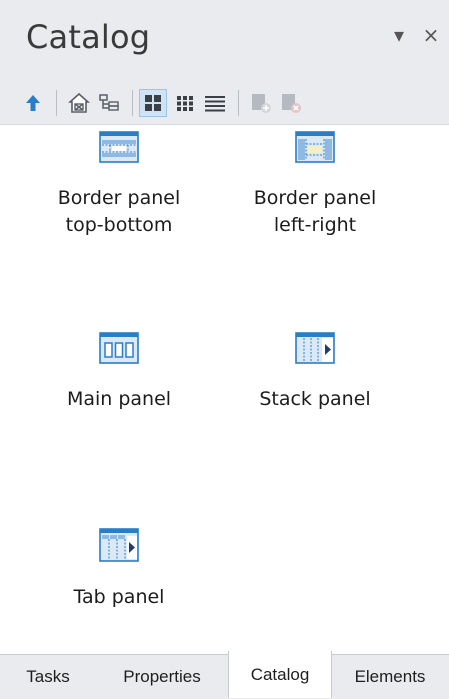 Image resolution: width=449 pixels, height=699 pixels. I want to click on catalog-toolbar, so click(224, 103).